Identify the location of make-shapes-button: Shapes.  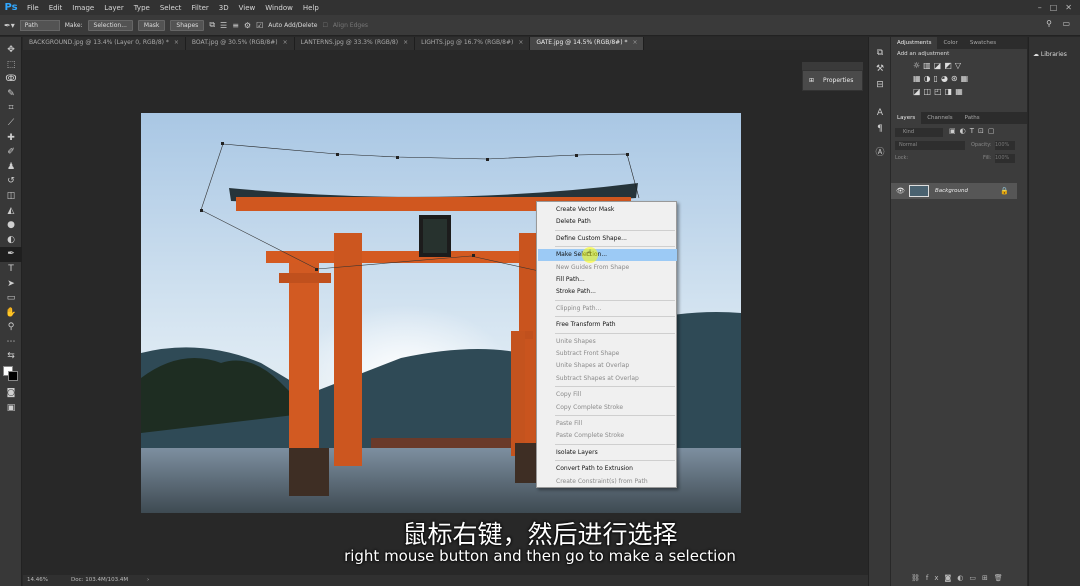
(187, 25).